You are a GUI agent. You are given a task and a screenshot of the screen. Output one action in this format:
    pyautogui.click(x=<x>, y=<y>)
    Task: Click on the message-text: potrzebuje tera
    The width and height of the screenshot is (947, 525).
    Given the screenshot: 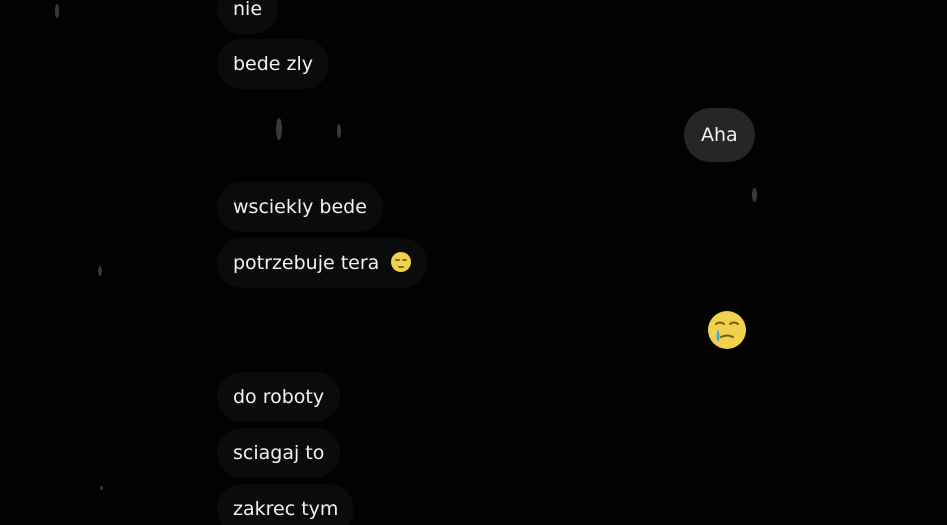 What is the action you would take?
    pyautogui.click(x=306, y=263)
    